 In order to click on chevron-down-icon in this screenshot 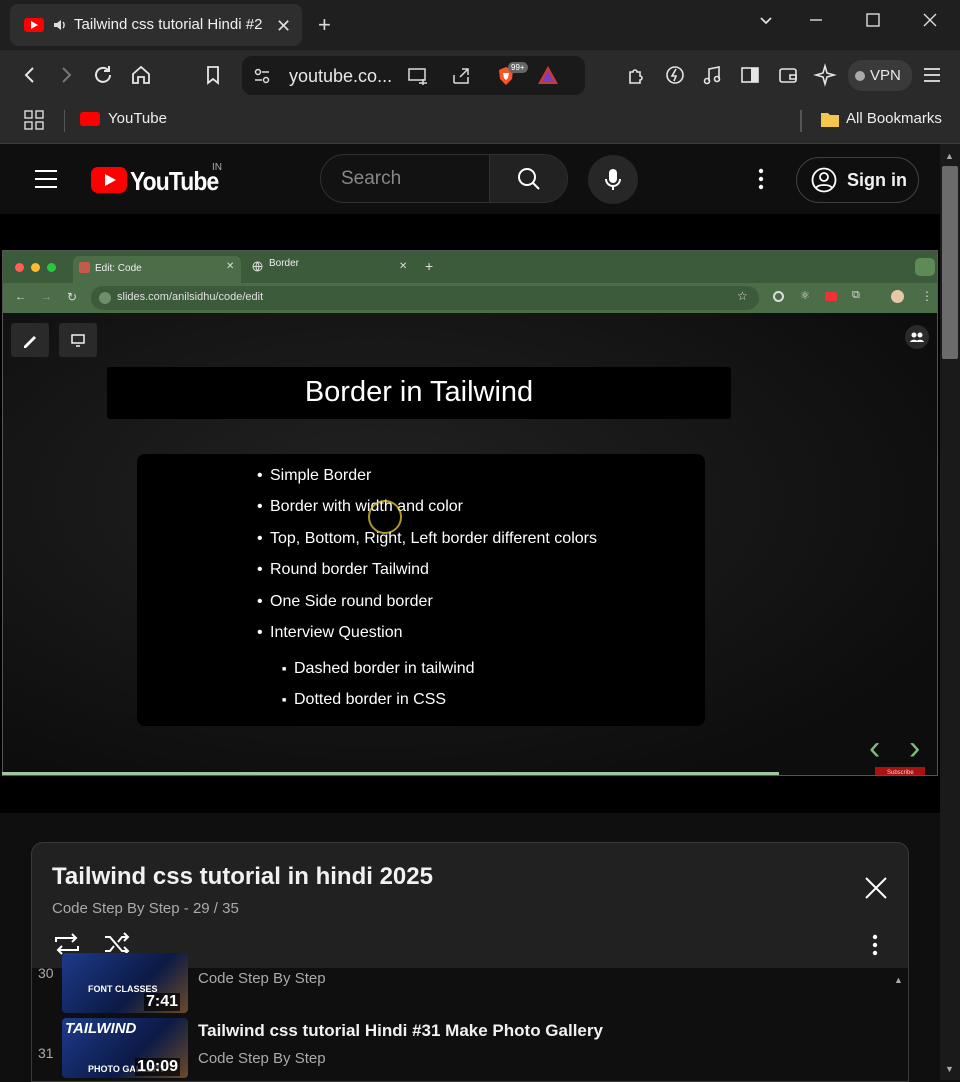, I will do `click(925, 267)`.